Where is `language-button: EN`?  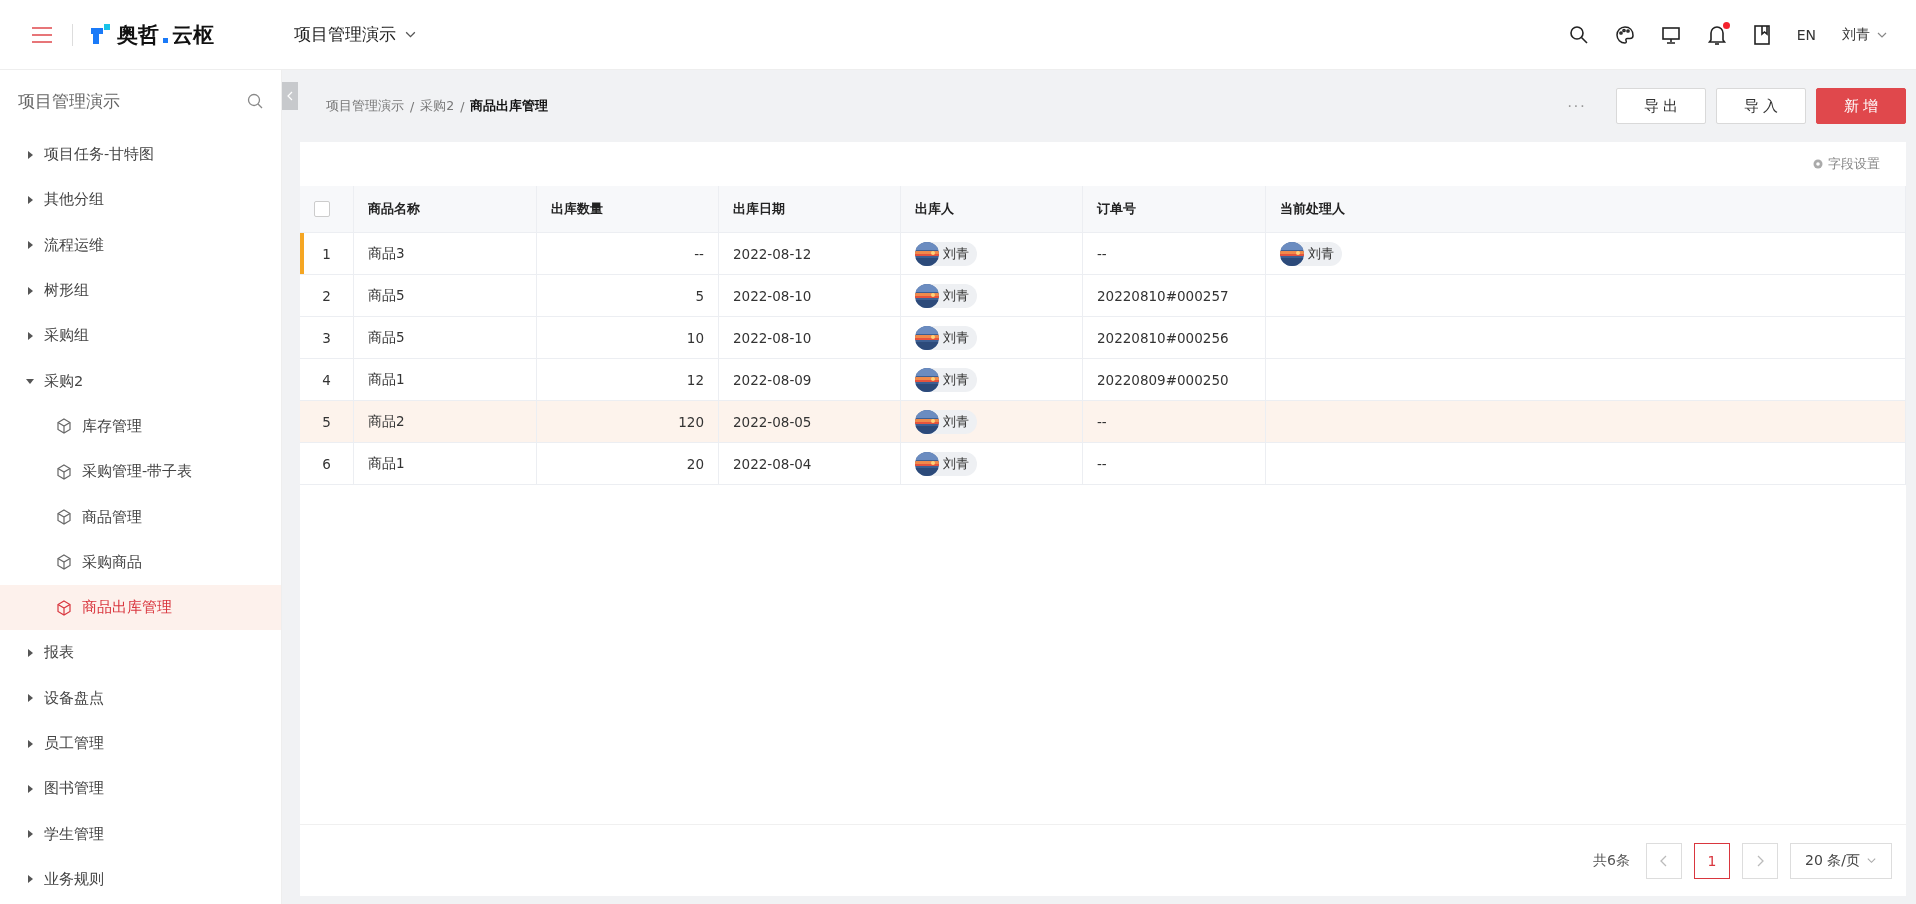 language-button: EN is located at coordinates (1806, 34).